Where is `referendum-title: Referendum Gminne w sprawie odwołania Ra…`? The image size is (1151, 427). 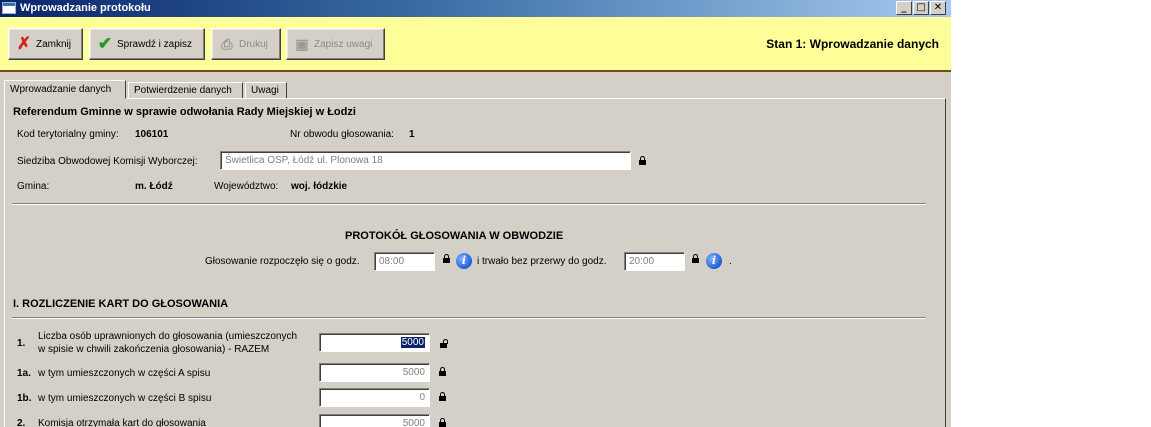 referendum-title: Referendum Gminne w sprawie odwołania Ra… is located at coordinates (184, 112).